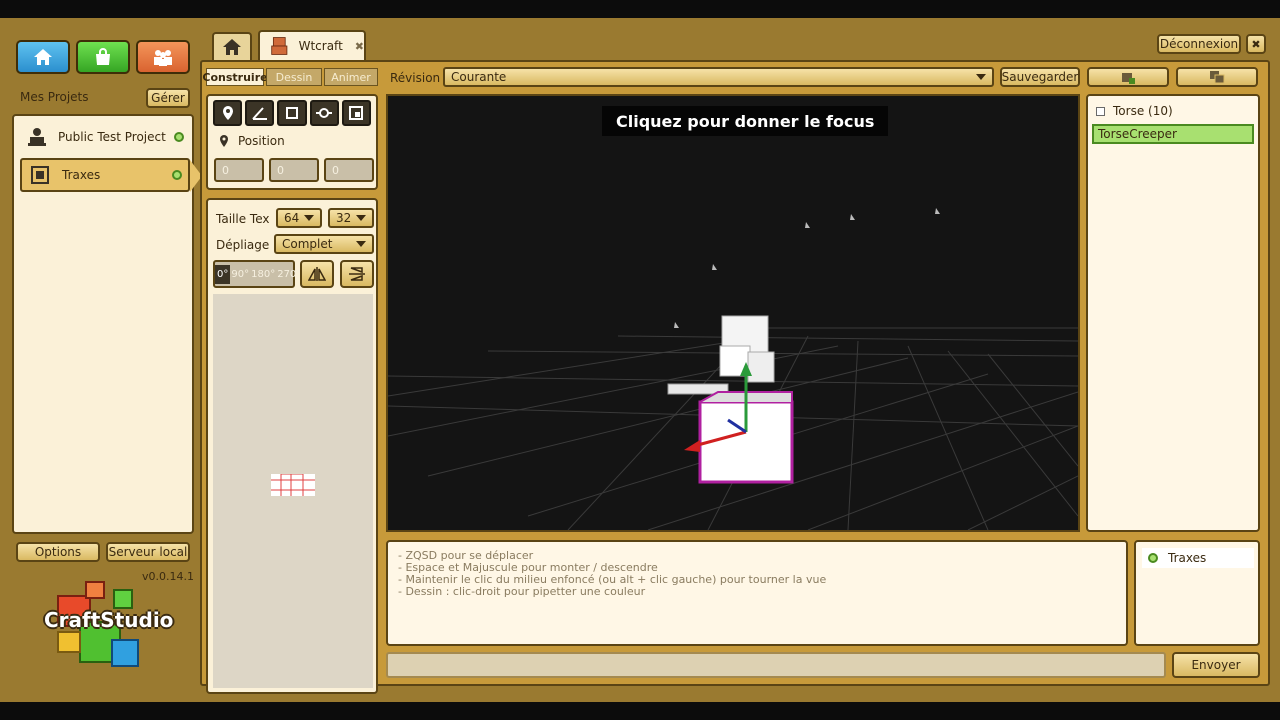 This screenshot has height=720, width=1280. I want to click on move-tool, so click(228, 113).